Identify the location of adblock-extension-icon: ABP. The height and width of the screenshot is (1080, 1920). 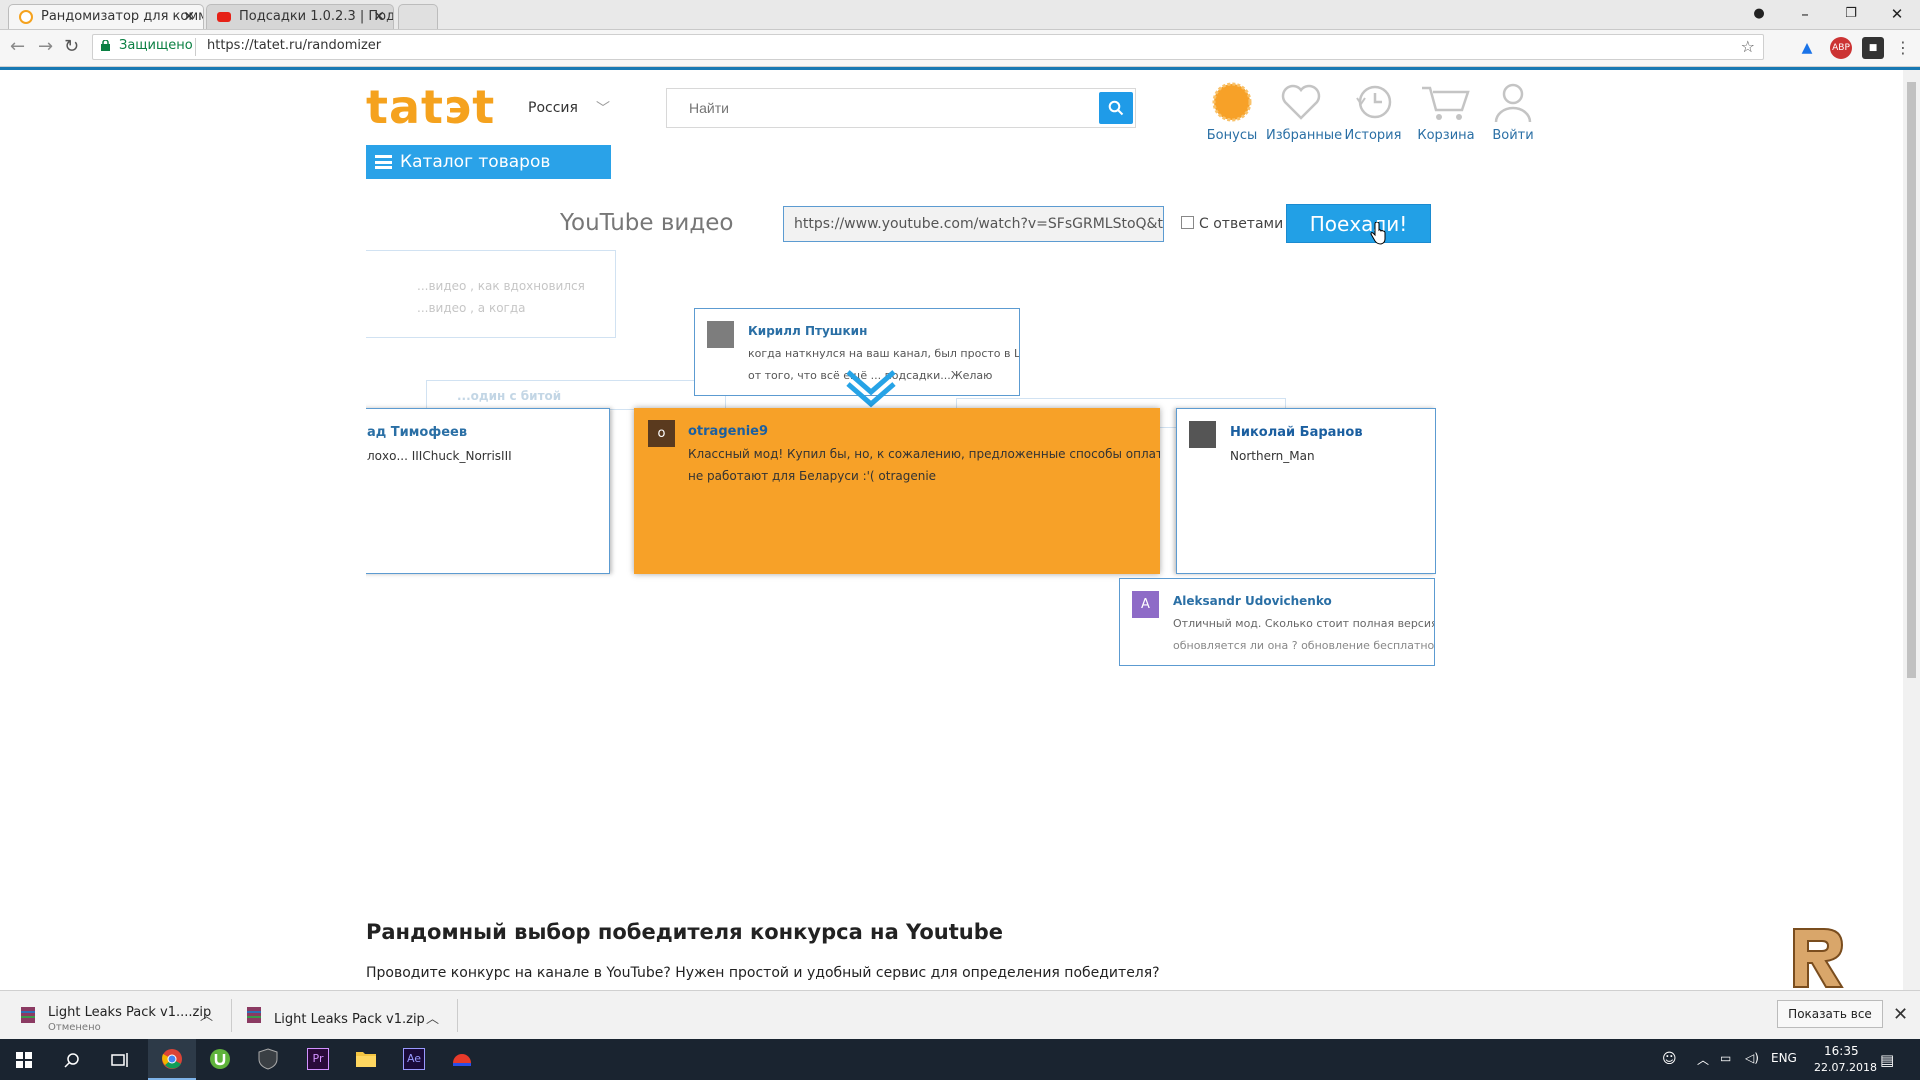
(1841, 48).